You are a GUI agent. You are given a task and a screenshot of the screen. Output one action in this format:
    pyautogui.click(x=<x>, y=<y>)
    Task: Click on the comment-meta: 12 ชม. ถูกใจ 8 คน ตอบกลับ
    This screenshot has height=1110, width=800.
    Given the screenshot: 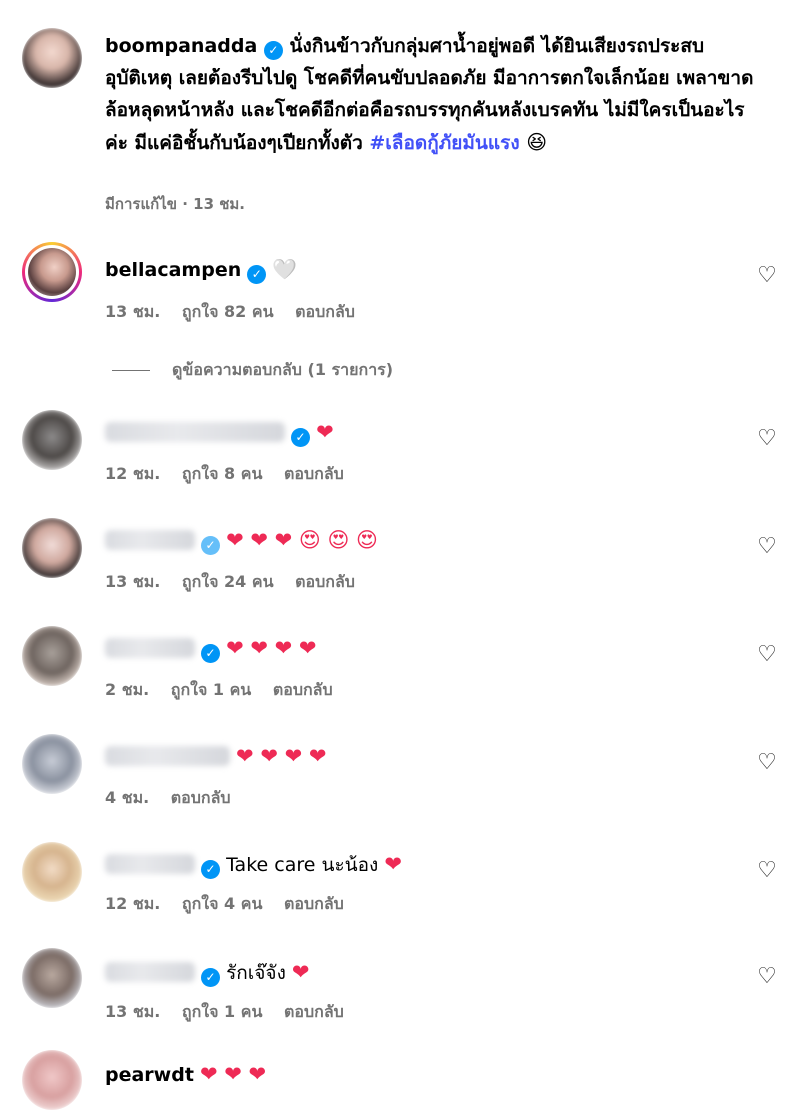 What is the action you would take?
    pyautogui.click(x=232, y=474)
    